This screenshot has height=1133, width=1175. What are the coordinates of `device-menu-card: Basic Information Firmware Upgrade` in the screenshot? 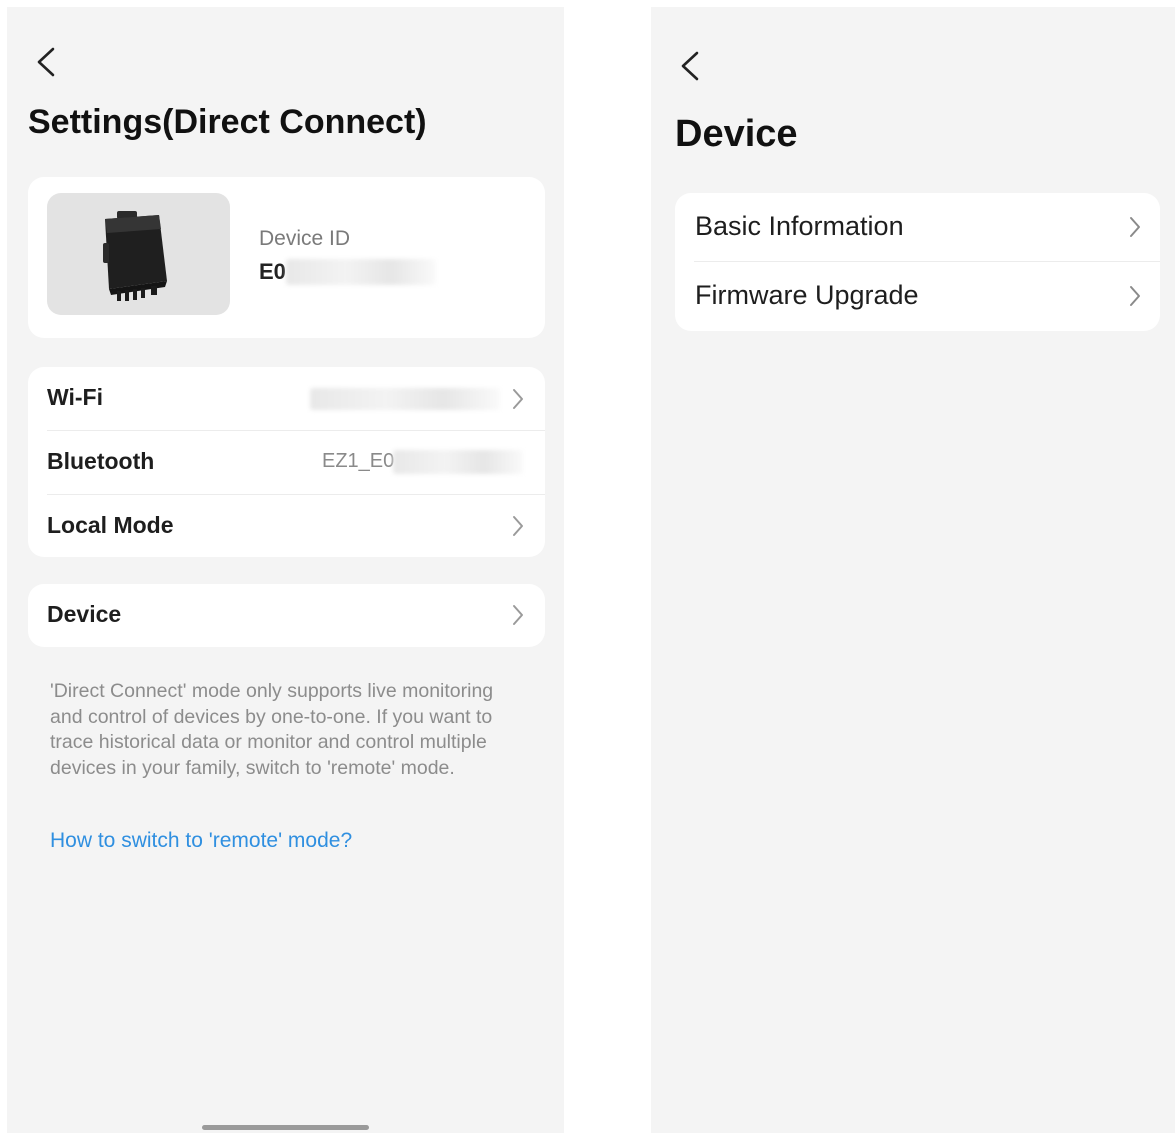 It's located at (917, 262).